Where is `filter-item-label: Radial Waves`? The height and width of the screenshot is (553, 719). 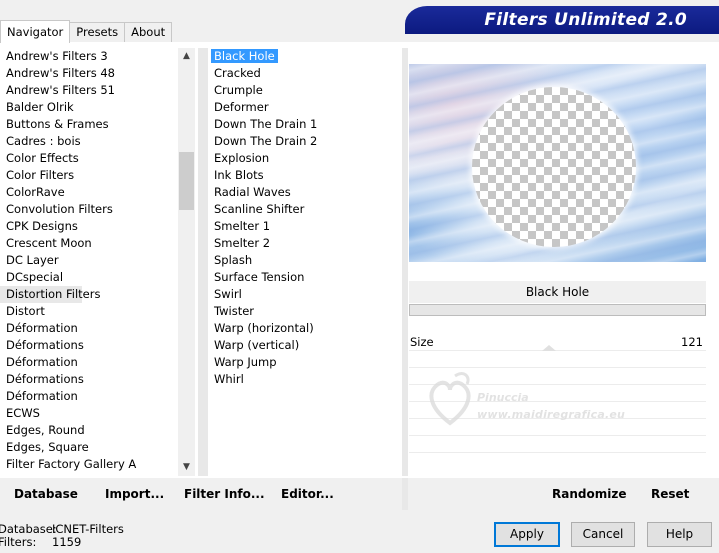
filter-item-label: Radial Waves is located at coordinates (252, 192).